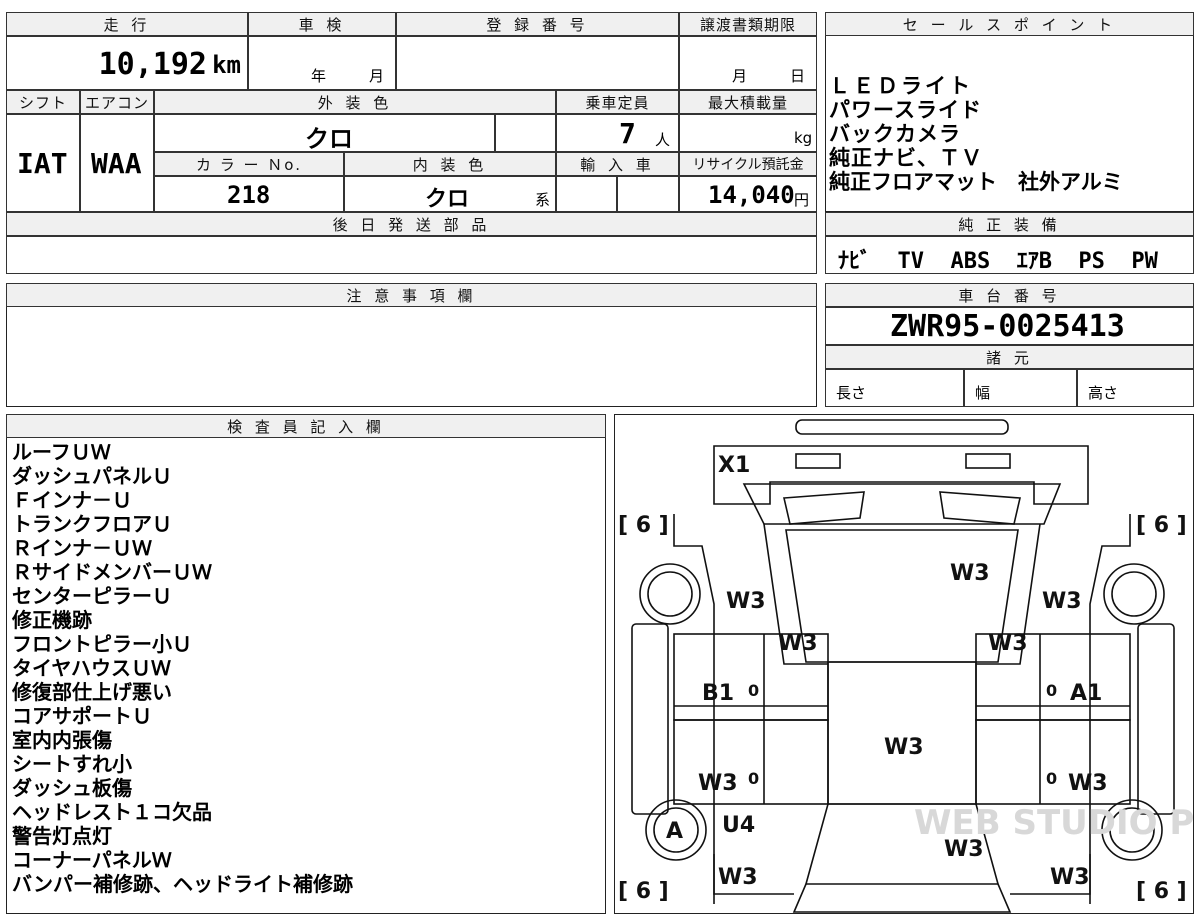 The height and width of the screenshot is (914, 1200). I want to click on mark-w3-hood: W3, so click(964, 849).